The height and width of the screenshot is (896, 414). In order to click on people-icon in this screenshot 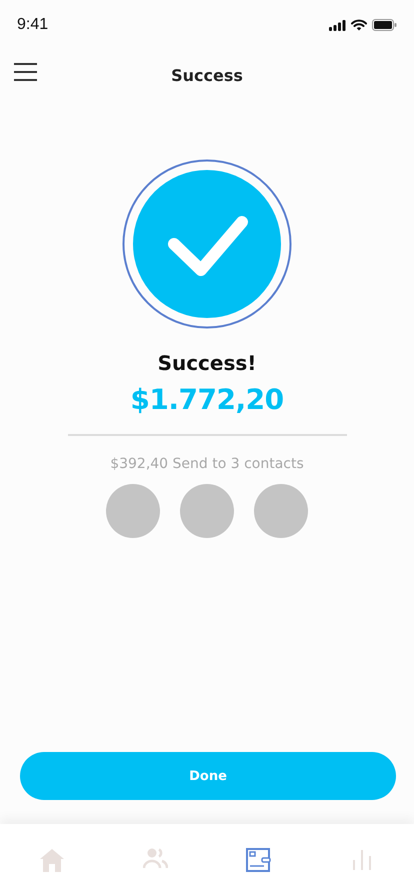, I will do `click(155, 858)`.